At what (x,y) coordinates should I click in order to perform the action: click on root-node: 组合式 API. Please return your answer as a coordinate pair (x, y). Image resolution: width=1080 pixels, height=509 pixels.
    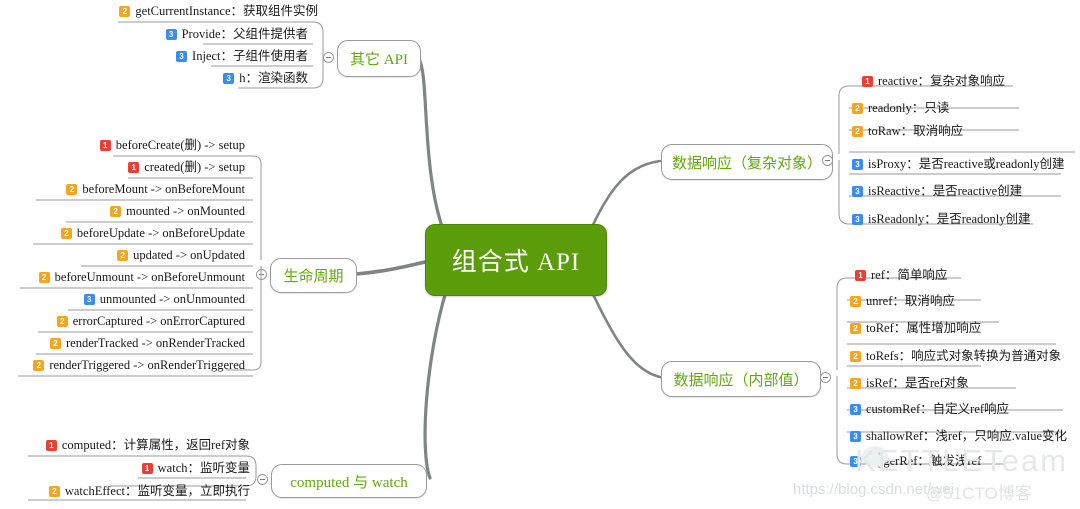
    Looking at the image, I should click on (516, 260).